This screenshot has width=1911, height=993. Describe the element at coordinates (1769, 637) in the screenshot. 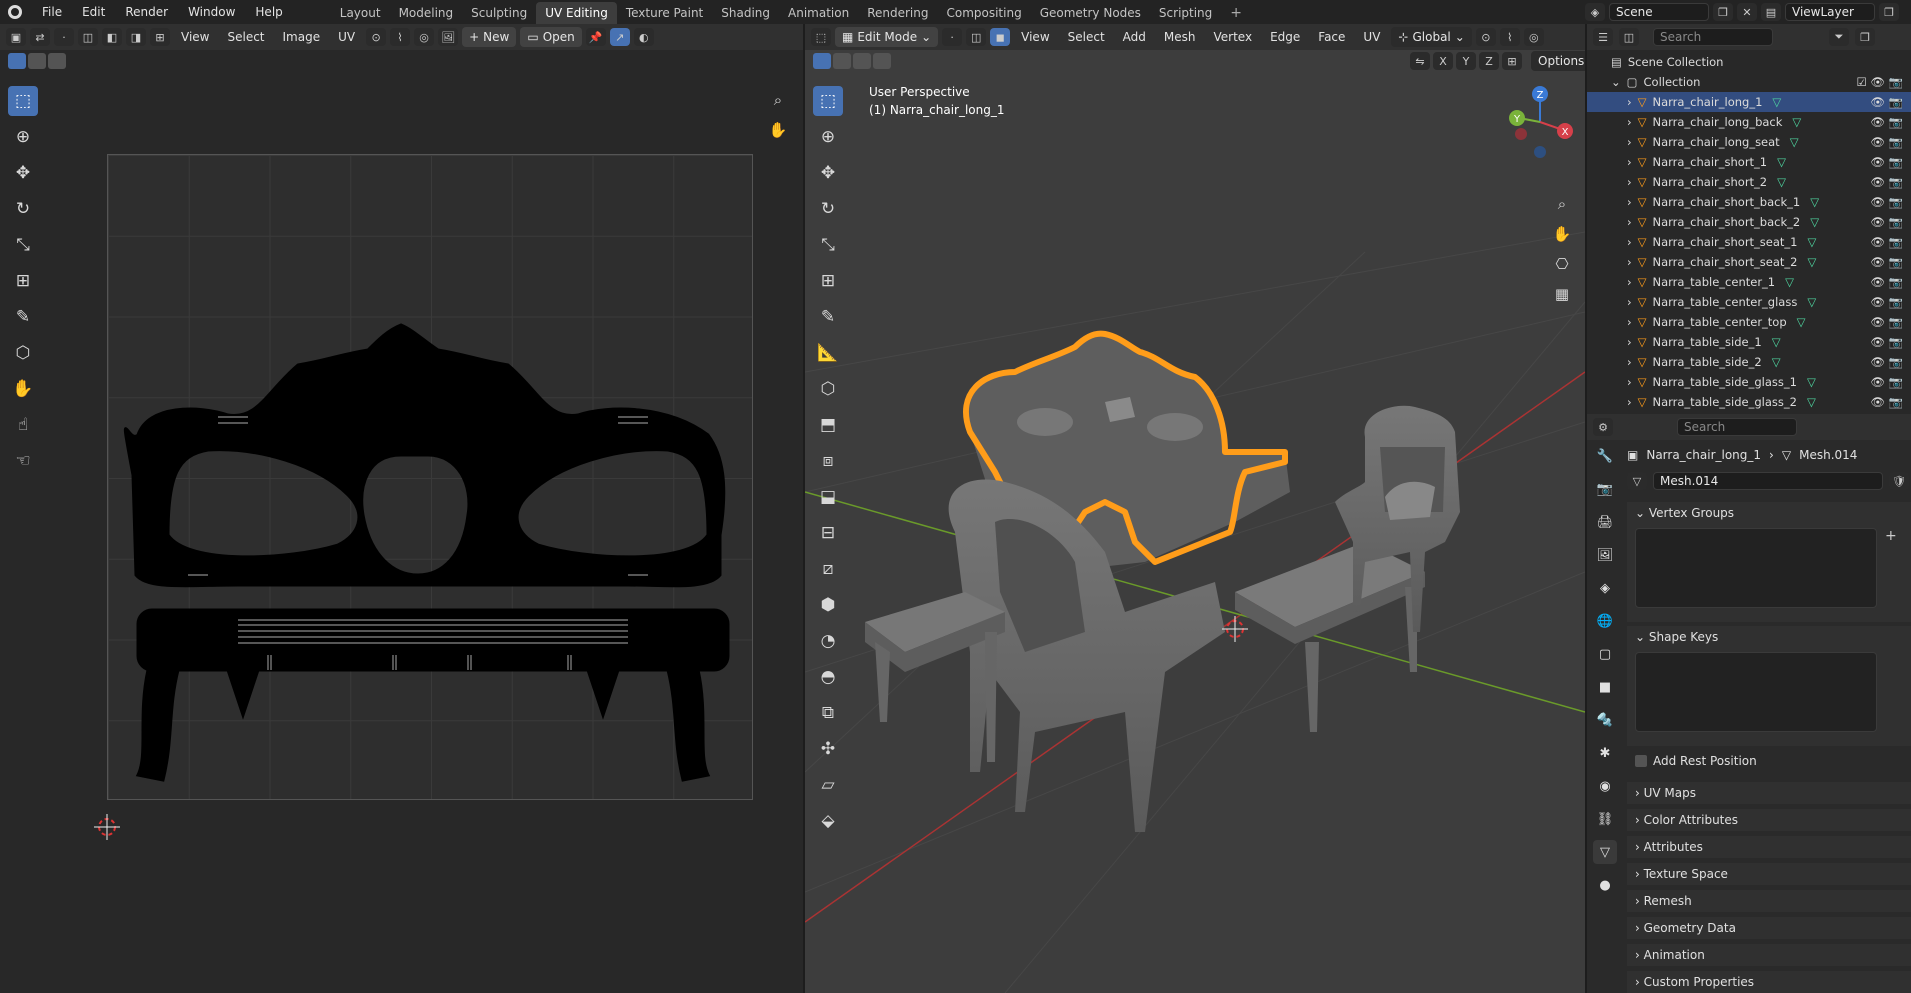

I see `shape-keys-header: ⌄ Shape Keys` at that location.